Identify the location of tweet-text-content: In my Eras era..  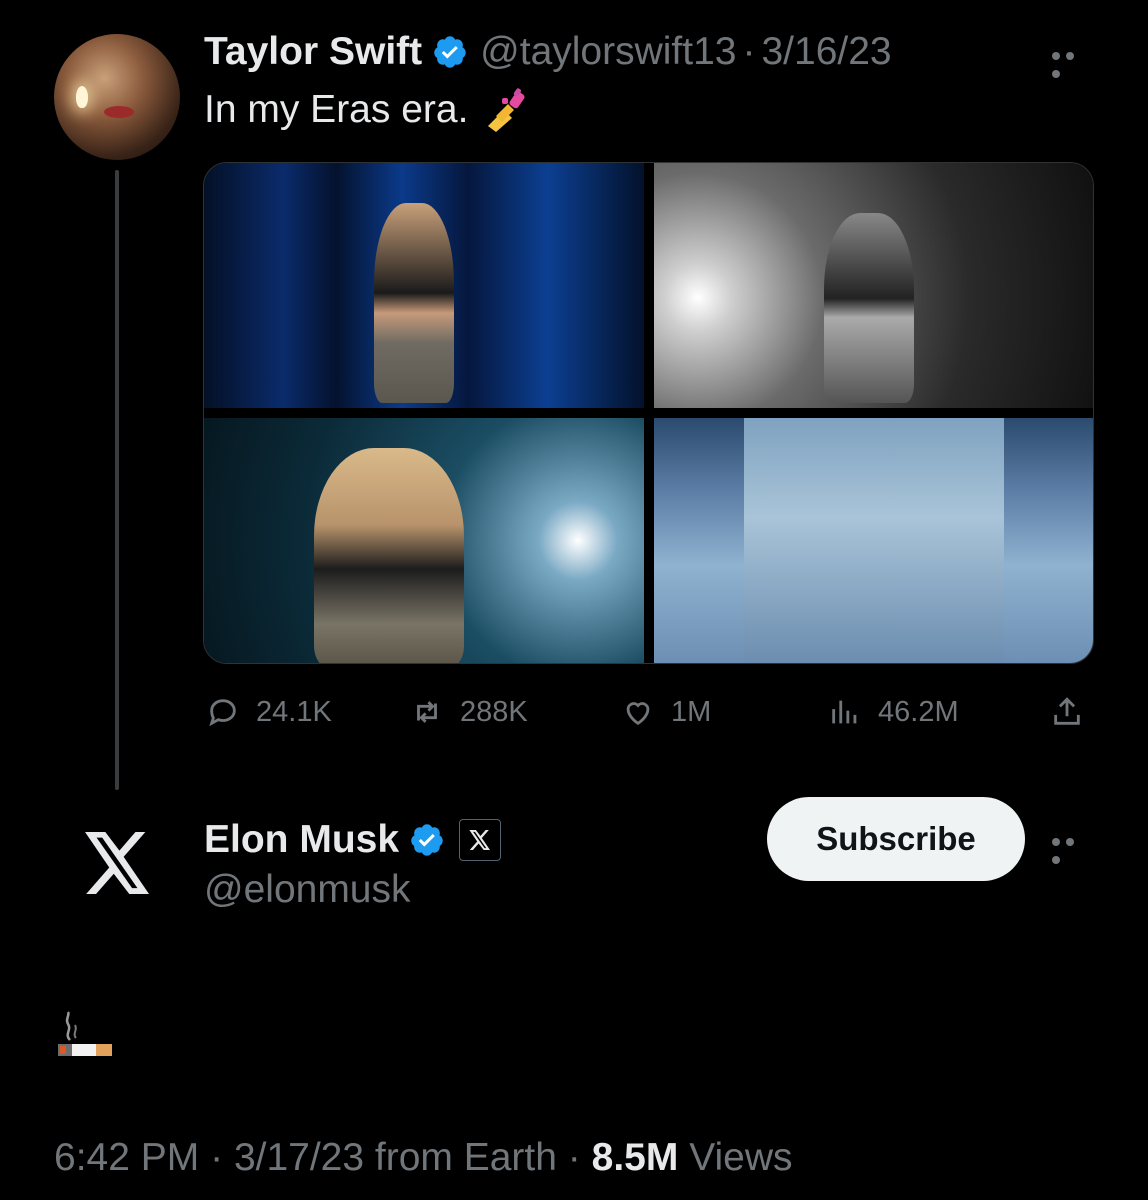
(336, 109).